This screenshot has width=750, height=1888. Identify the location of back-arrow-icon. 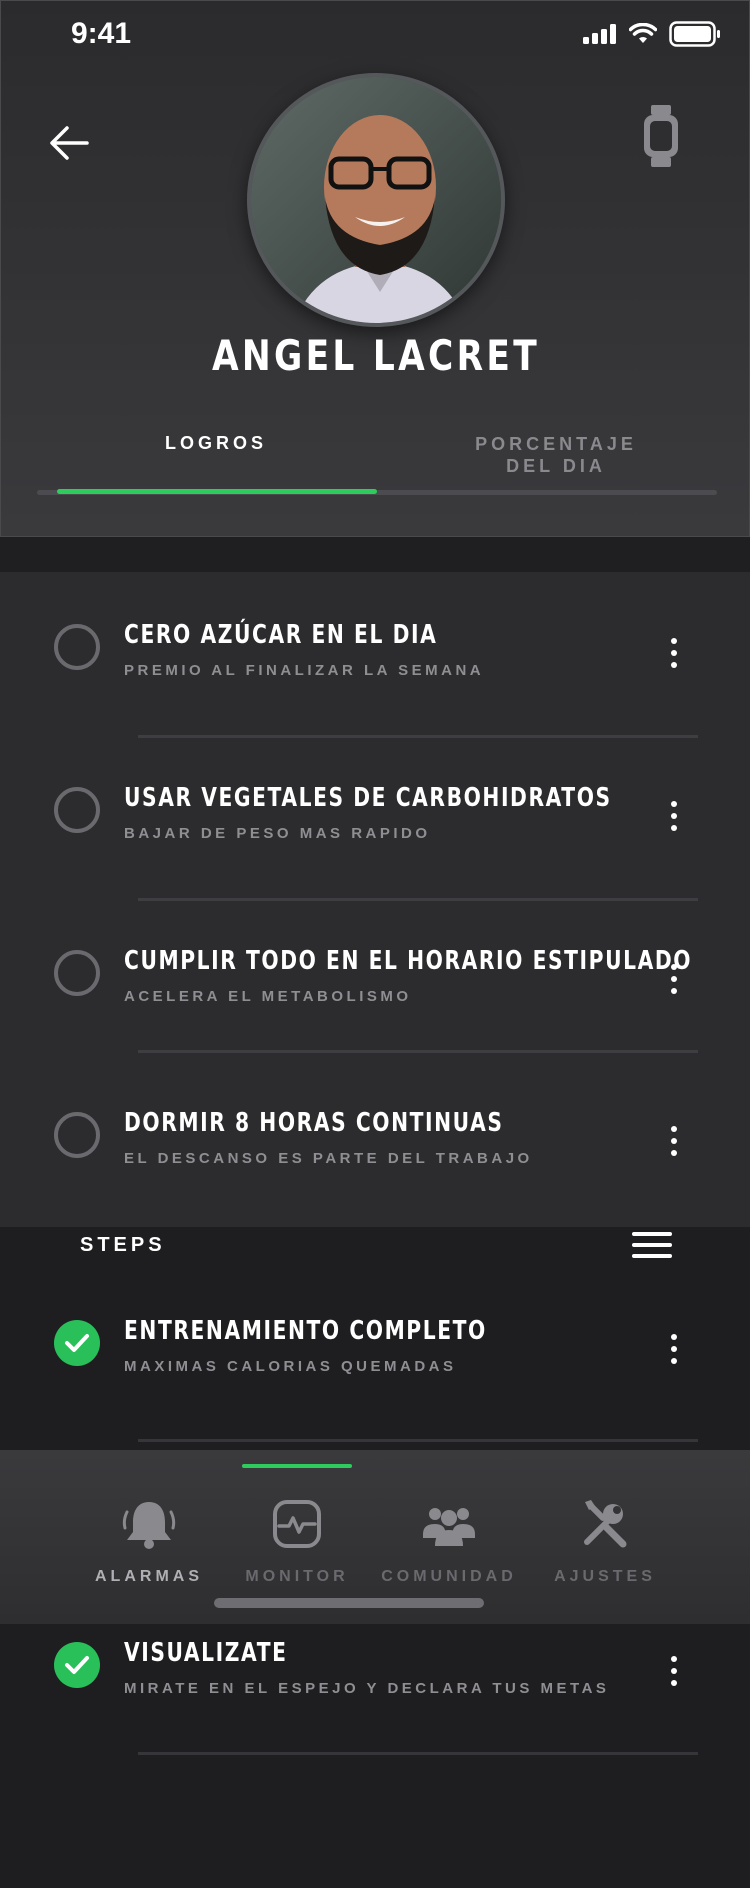
(69, 143).